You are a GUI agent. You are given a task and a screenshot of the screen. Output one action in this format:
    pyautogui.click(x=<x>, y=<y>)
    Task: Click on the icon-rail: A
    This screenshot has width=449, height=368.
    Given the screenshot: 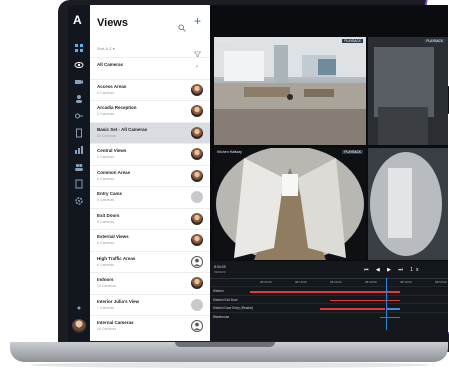 What is the action you would take?
    pyautogui.click(x=79, y=173)
    